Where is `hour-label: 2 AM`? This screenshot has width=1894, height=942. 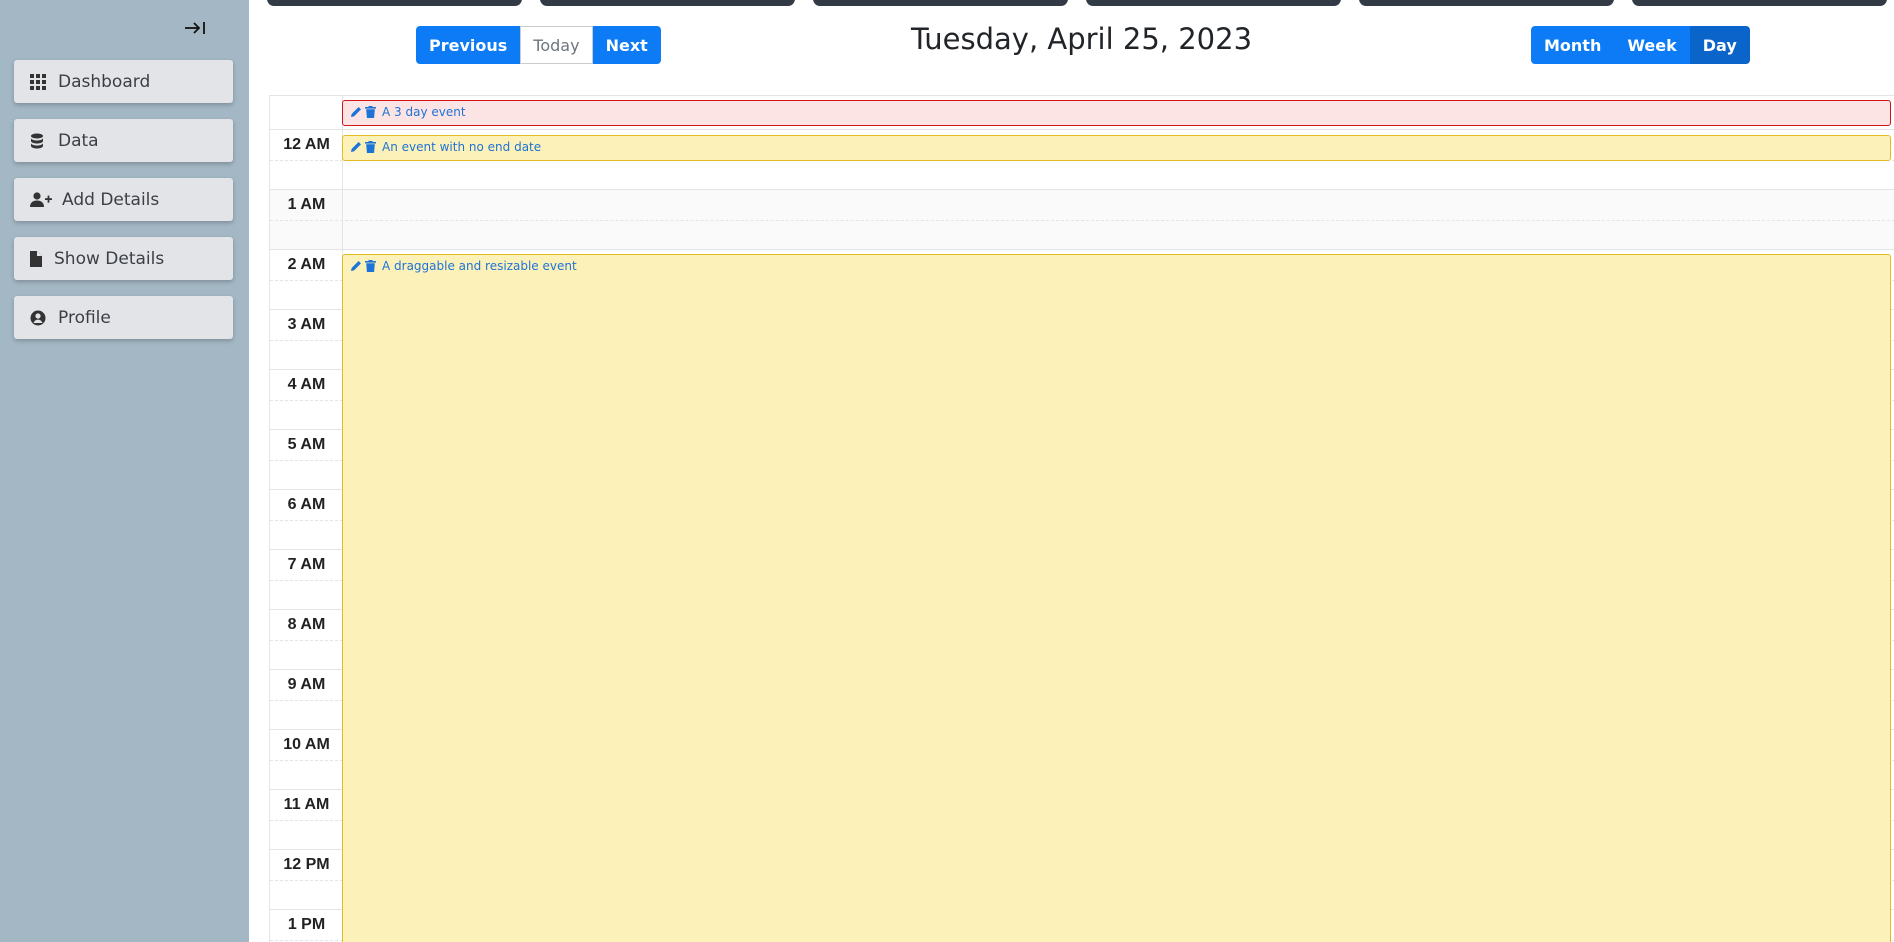
hour-label: 2 AM is located at coordinates (306, 264).